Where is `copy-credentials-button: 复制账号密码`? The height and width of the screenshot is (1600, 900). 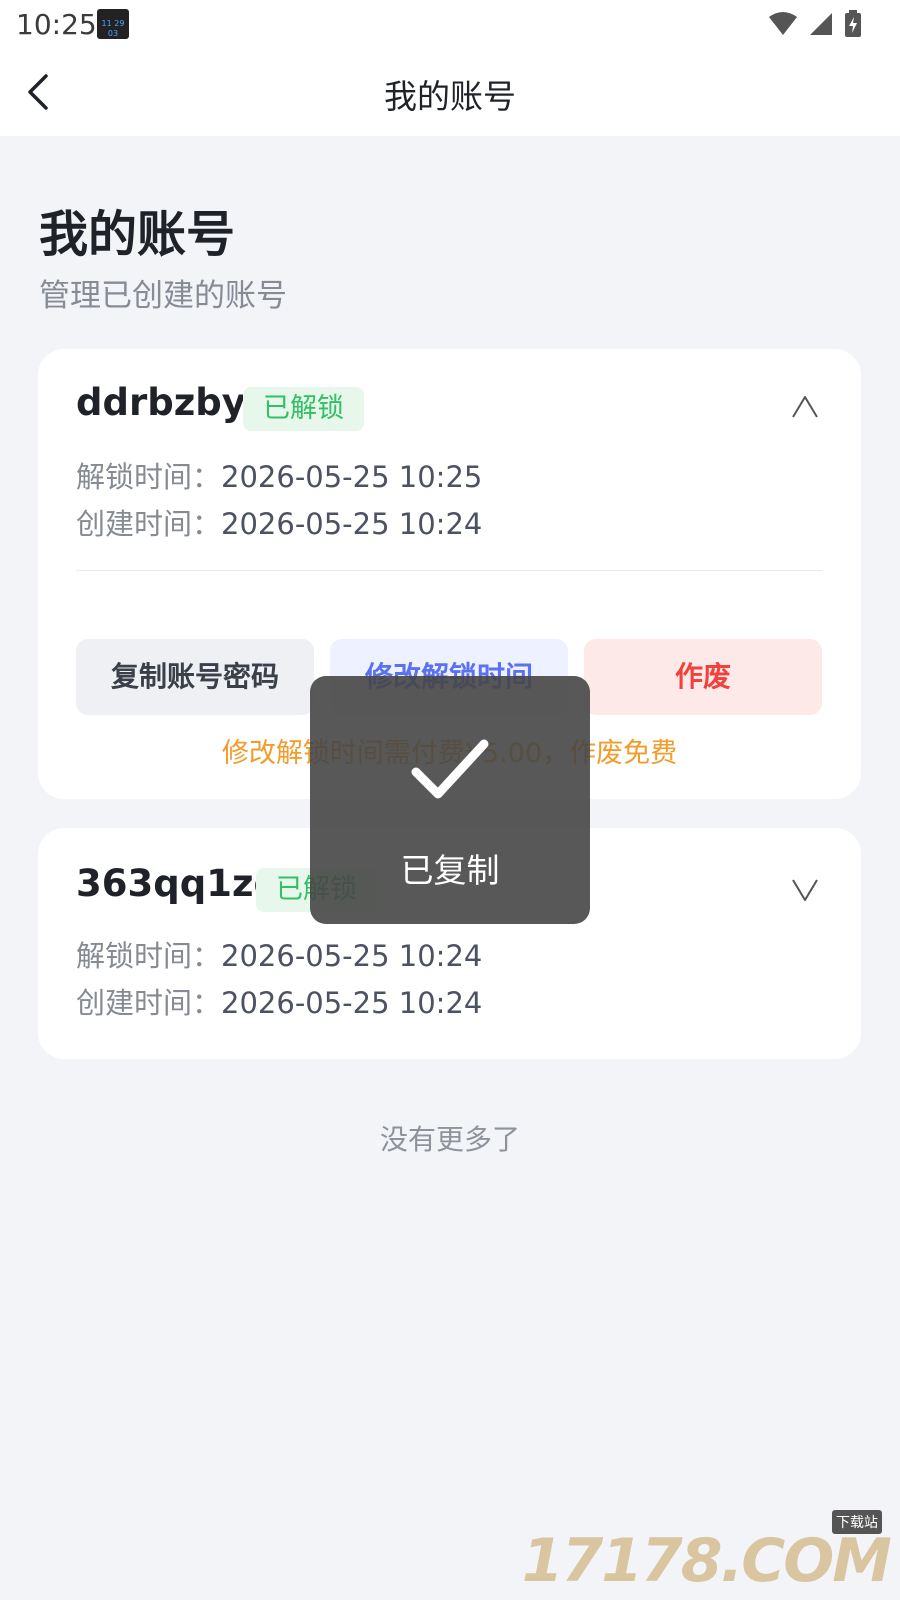
copy-credentials-button: 复制账号密码 is located at coordinates (195, 677).